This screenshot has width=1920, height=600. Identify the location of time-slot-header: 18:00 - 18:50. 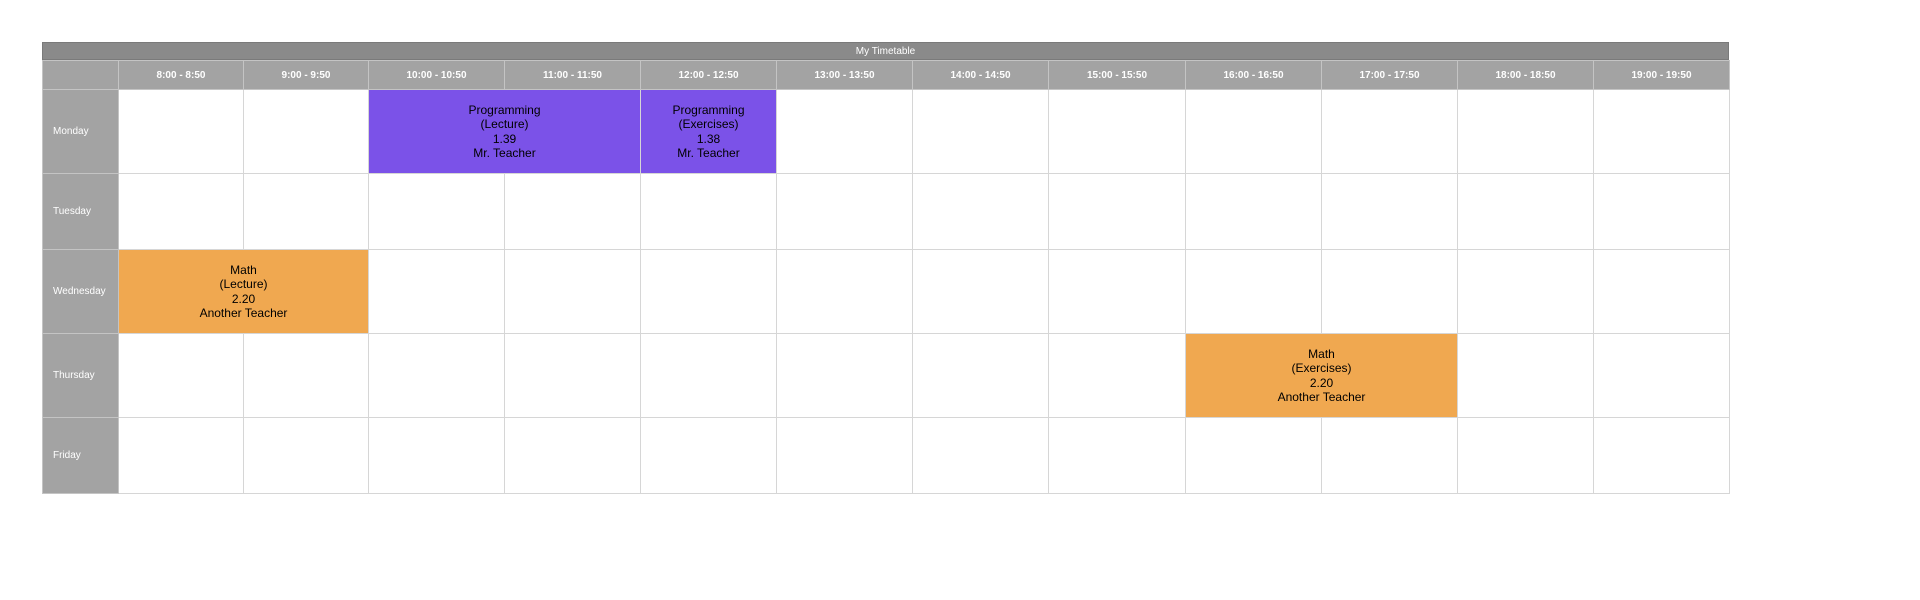
(1525, 75).